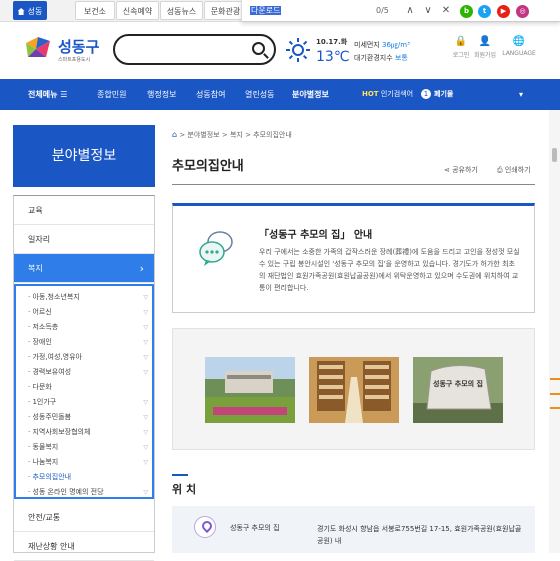  What do you see at coordinates (259, 94) in the screenshot?
I see `nav-item-open-seongdong: 열린성동` at bounding box center [259, 94].